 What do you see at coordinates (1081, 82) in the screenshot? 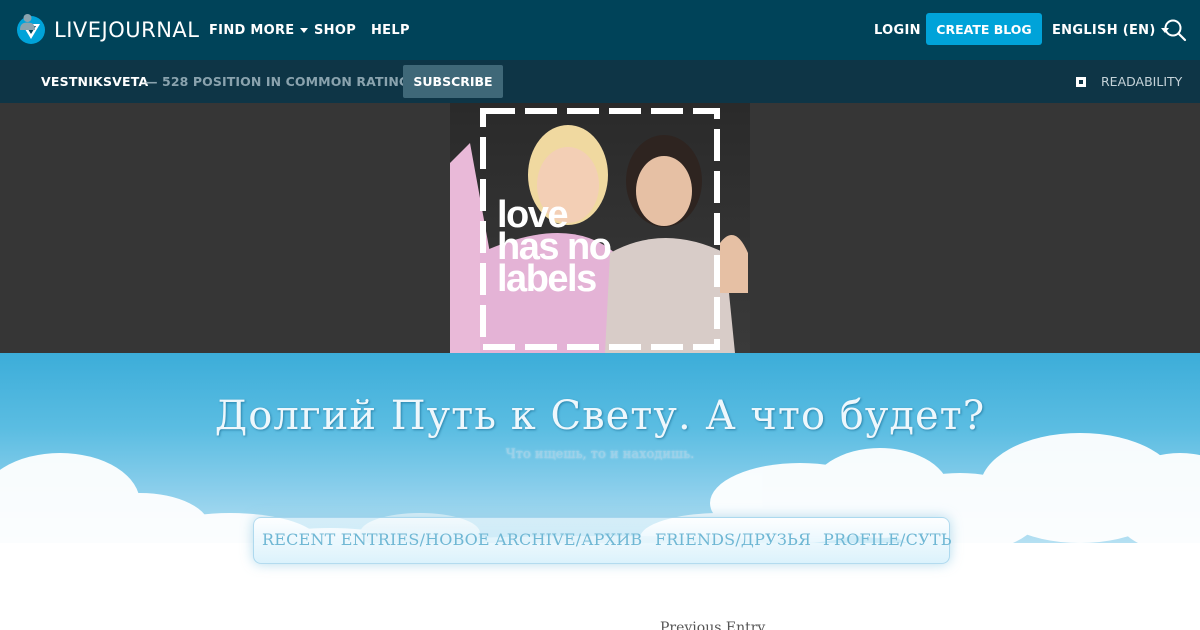
I see `readability-checkbox` at bounding box center [1081, 82].